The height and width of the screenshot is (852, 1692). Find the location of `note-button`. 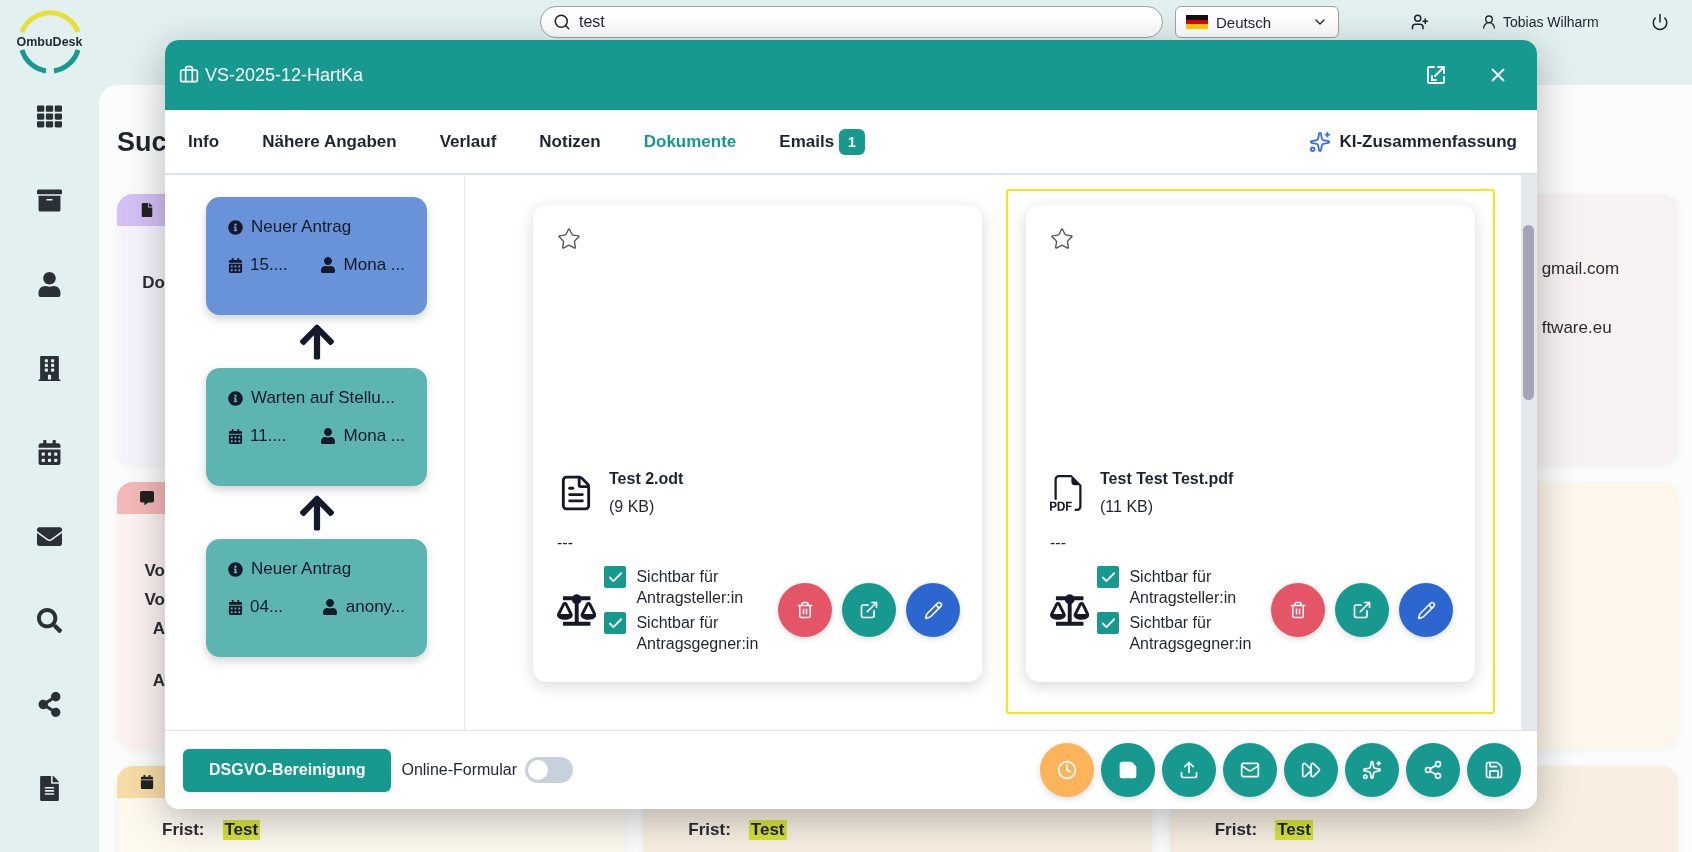

note-button is located at coordinates (1128, 770).